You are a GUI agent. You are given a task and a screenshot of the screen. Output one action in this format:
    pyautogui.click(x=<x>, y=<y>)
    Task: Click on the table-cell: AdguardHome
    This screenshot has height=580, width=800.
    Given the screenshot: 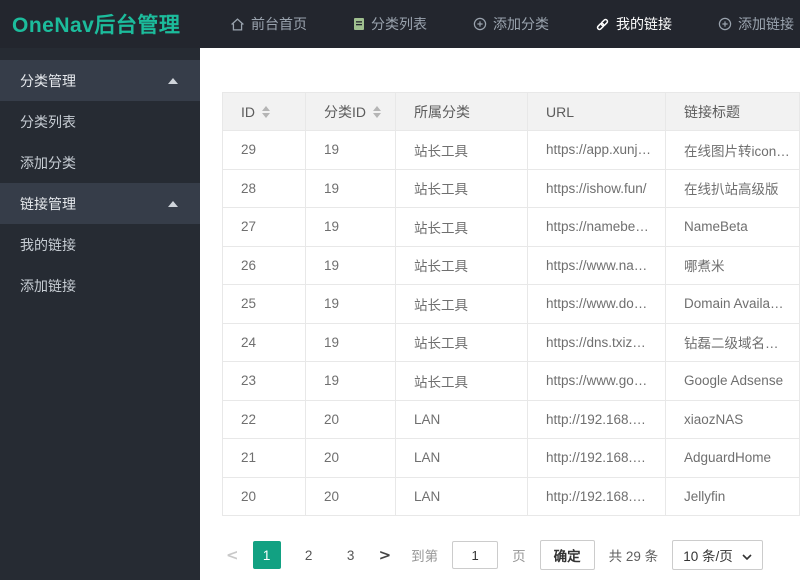 What is the action you would take?
    pyautogui.click(x=732, y=458)
    